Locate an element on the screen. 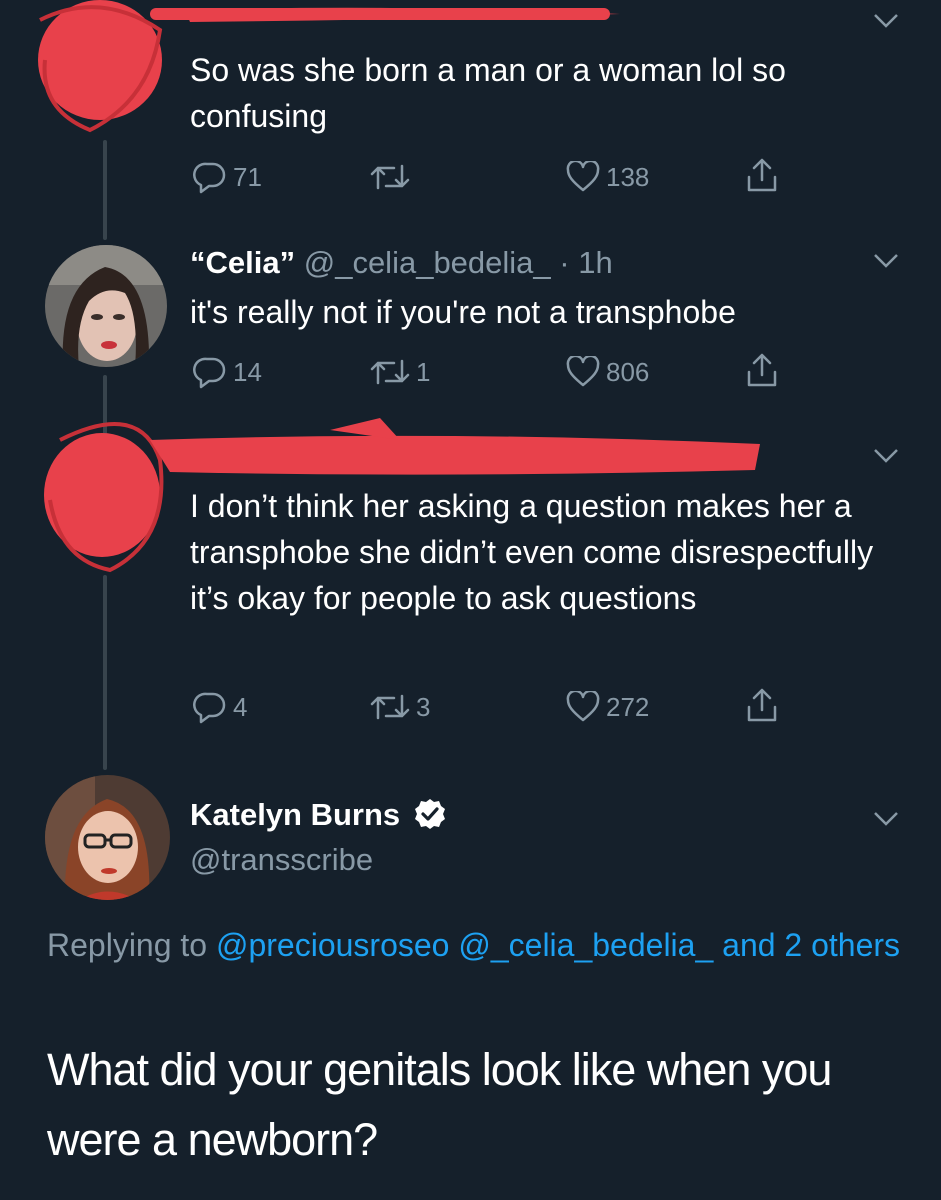  handle: @transscribe is located at coordinates (281, 860).